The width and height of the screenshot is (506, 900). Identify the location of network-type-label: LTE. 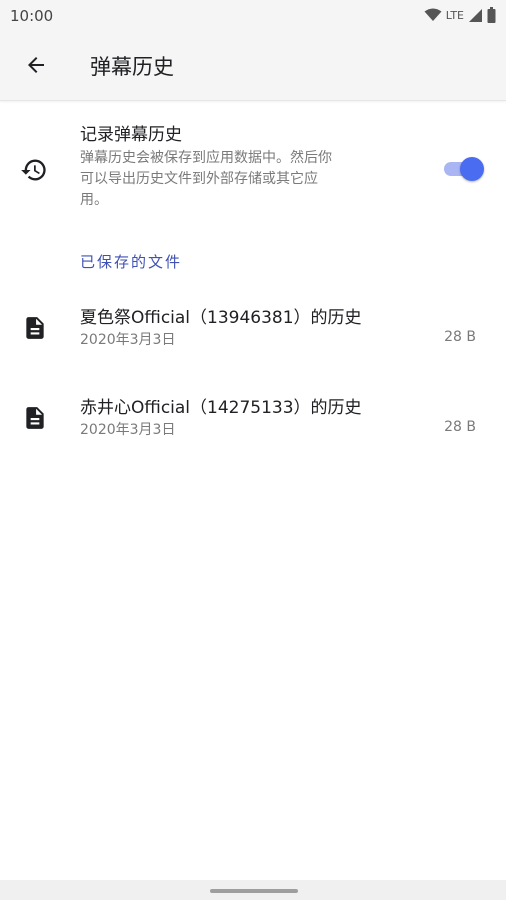
(454, 15).